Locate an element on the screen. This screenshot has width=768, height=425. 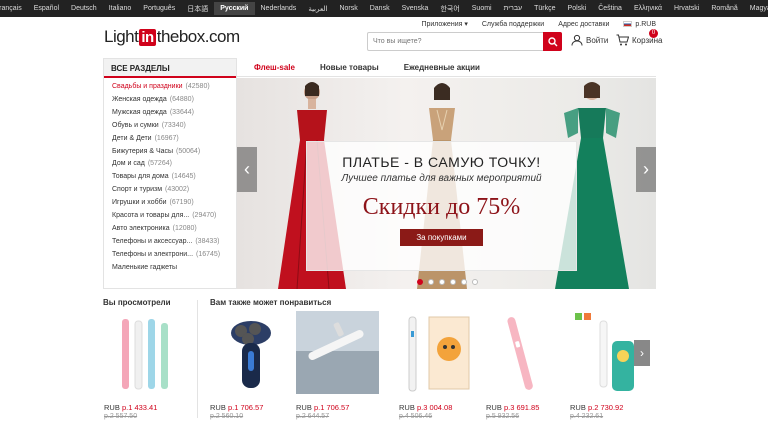
carousel-next-button: › is located at coordinates (642, 353).